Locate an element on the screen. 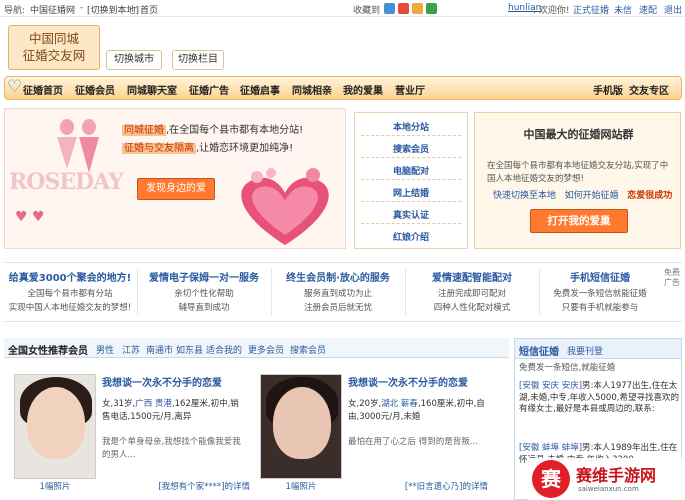 The width and height of the screenshot is (685, 500). sms-gender: 男 is located at coordinates (586, 448).